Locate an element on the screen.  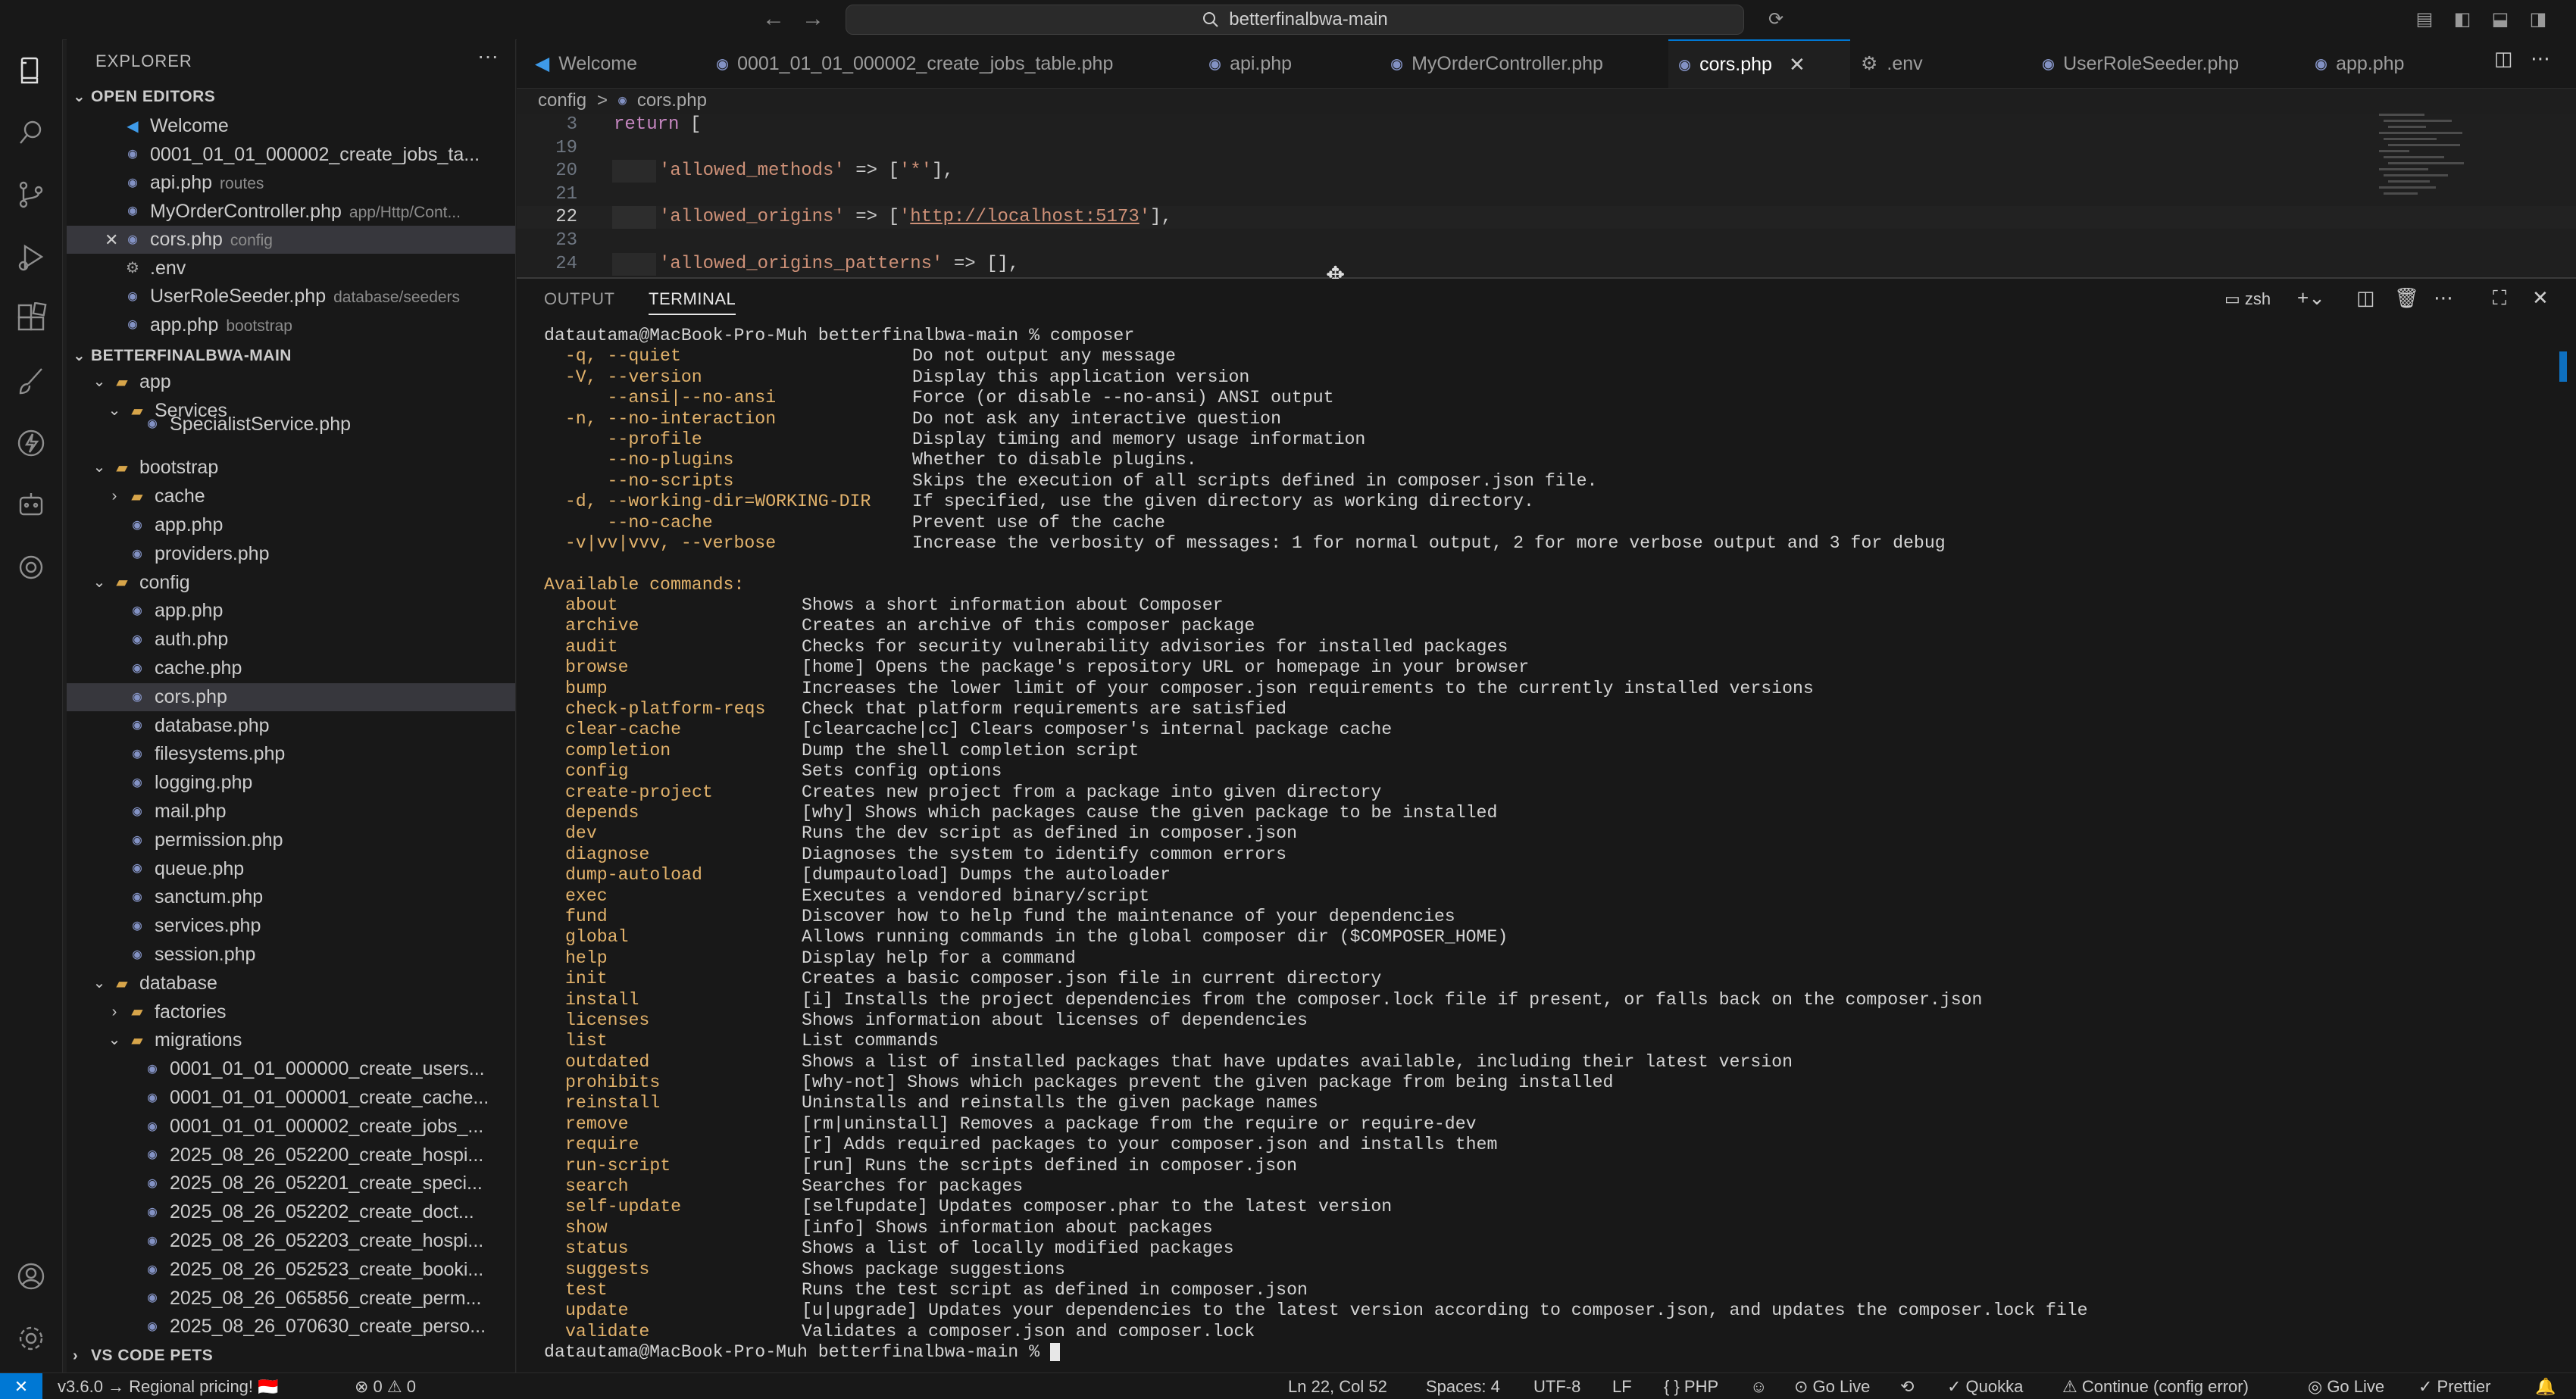
copilot-icon: ⟳ is located at coordinates (1776, 19).